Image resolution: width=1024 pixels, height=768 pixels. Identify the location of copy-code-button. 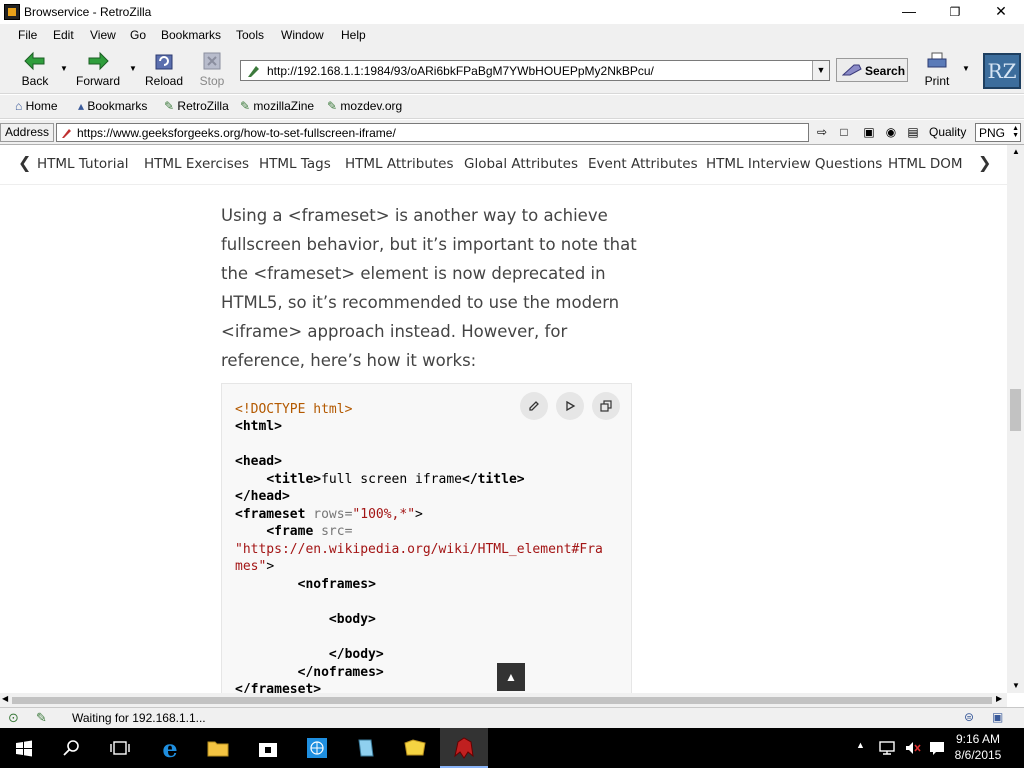
(606, 406).